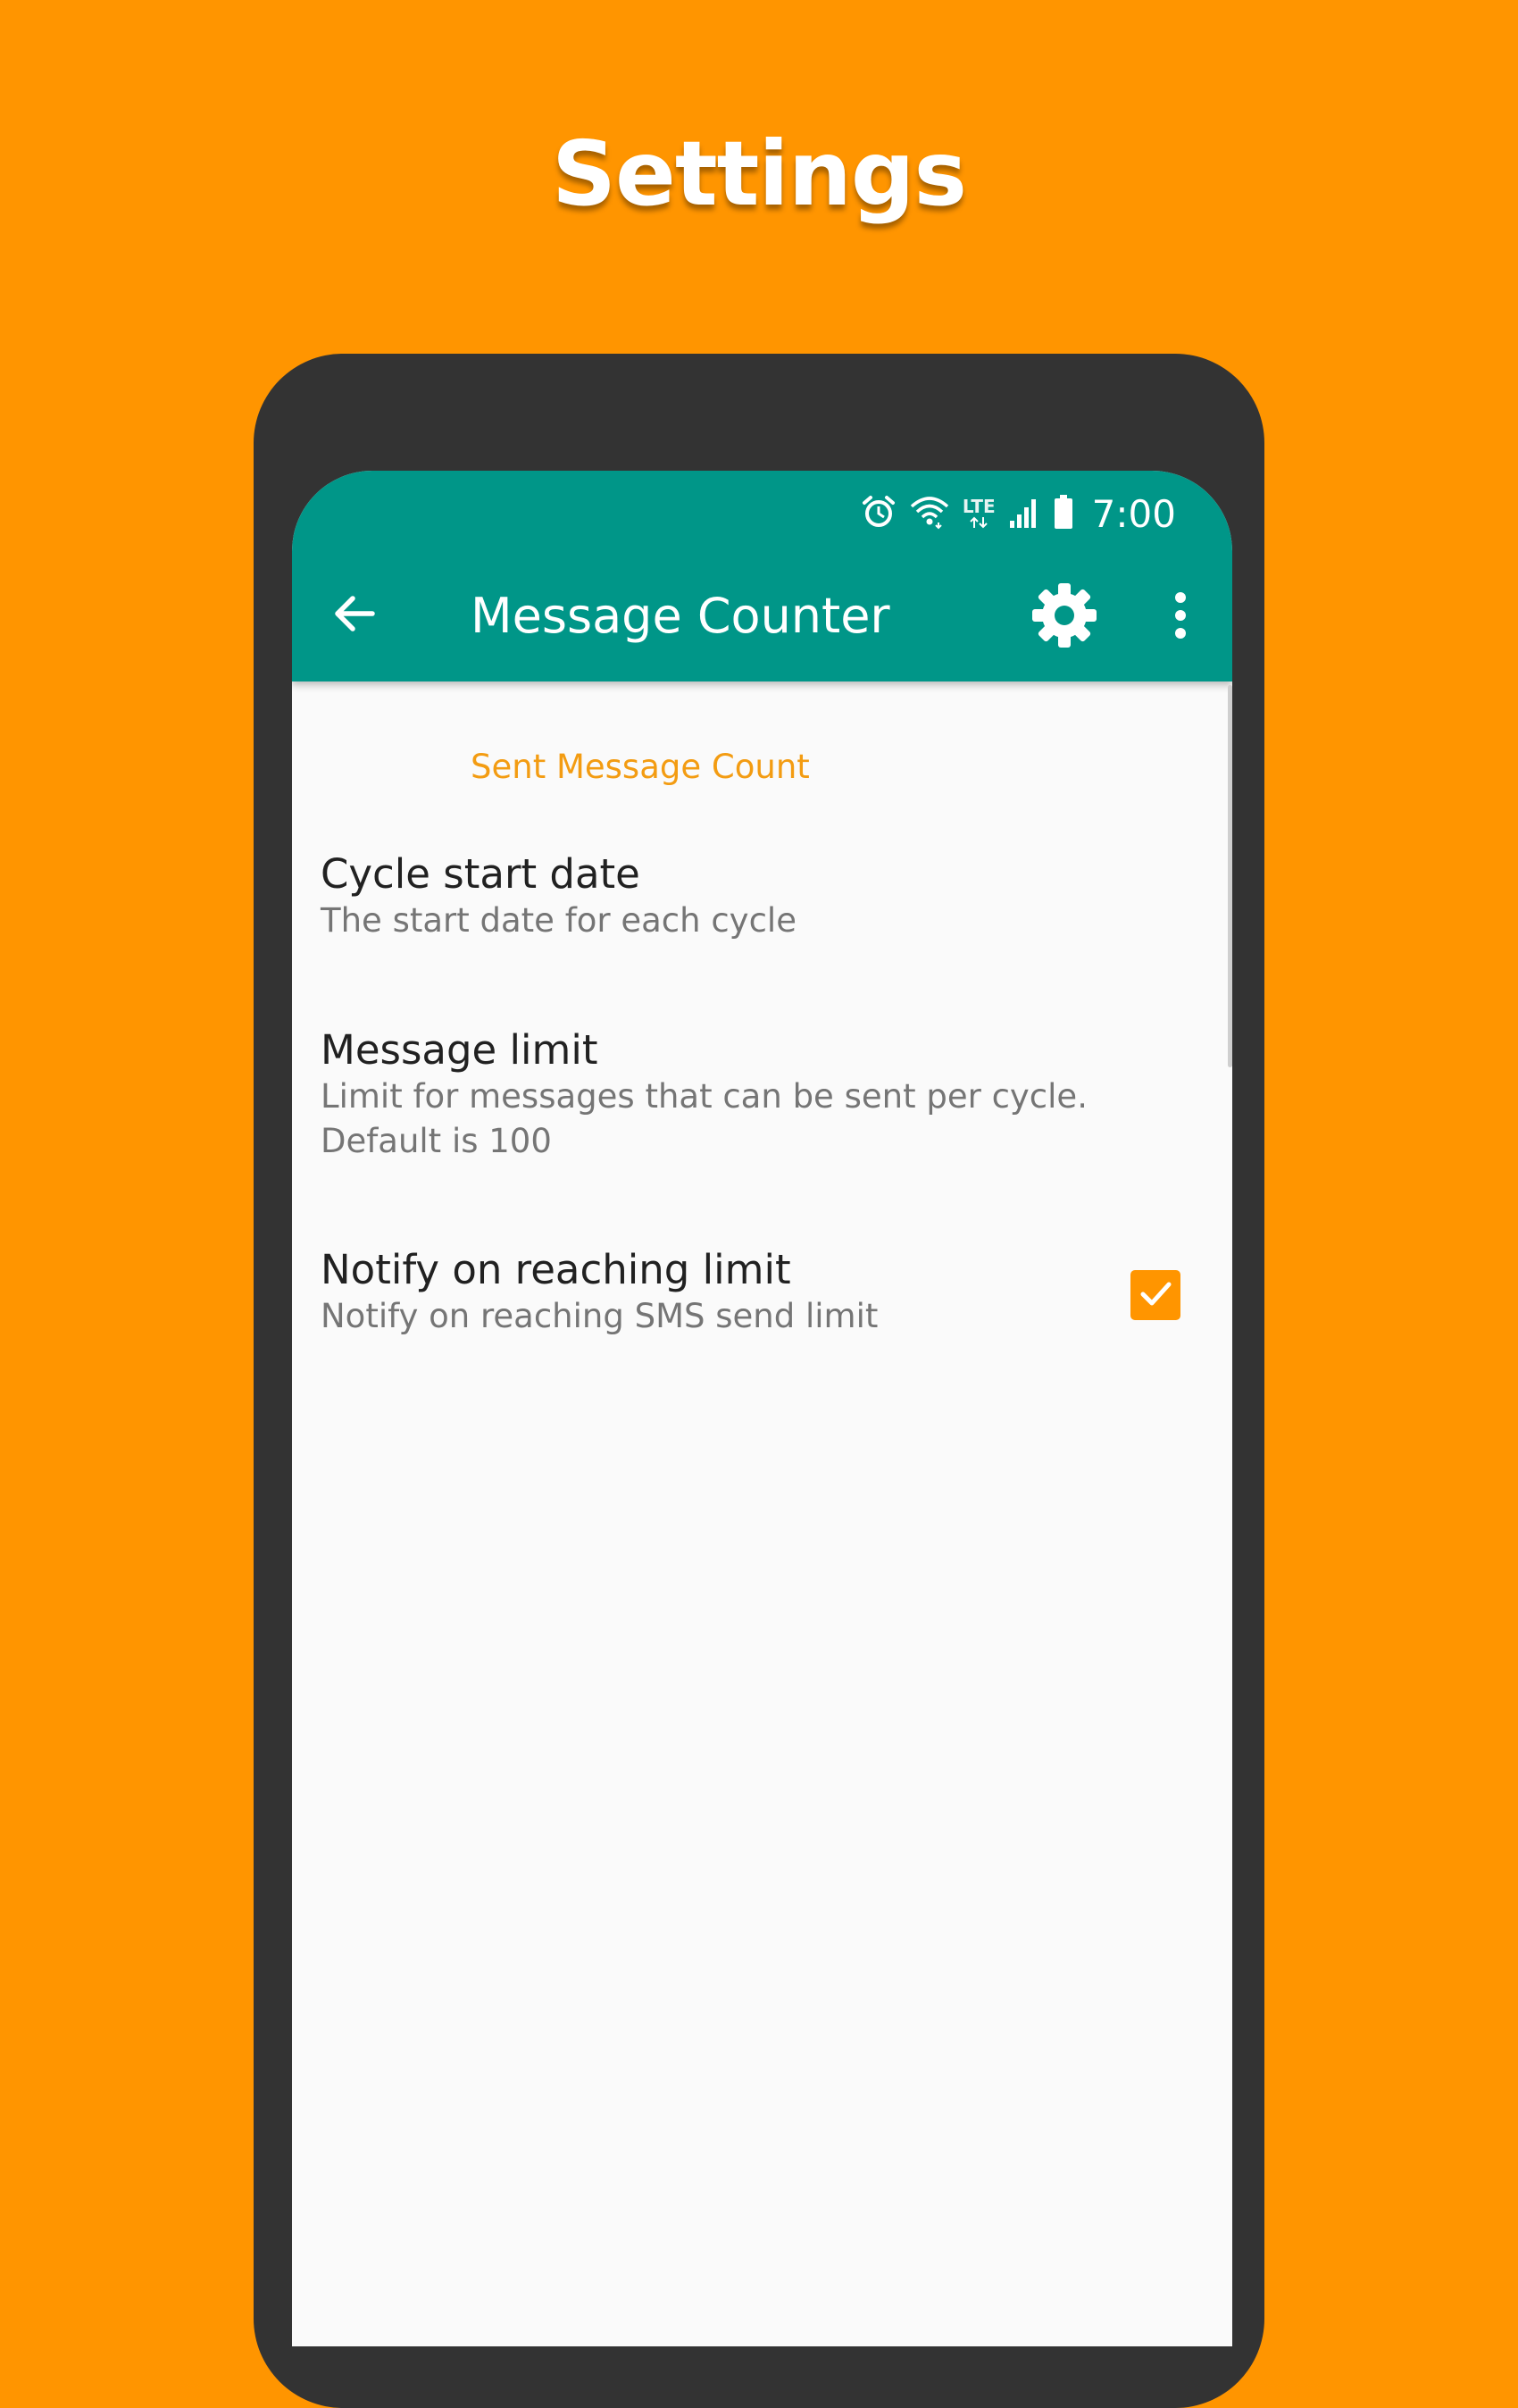 The image size is (1518, 2408). I want to click on check-icon, so click(1155, 1295).